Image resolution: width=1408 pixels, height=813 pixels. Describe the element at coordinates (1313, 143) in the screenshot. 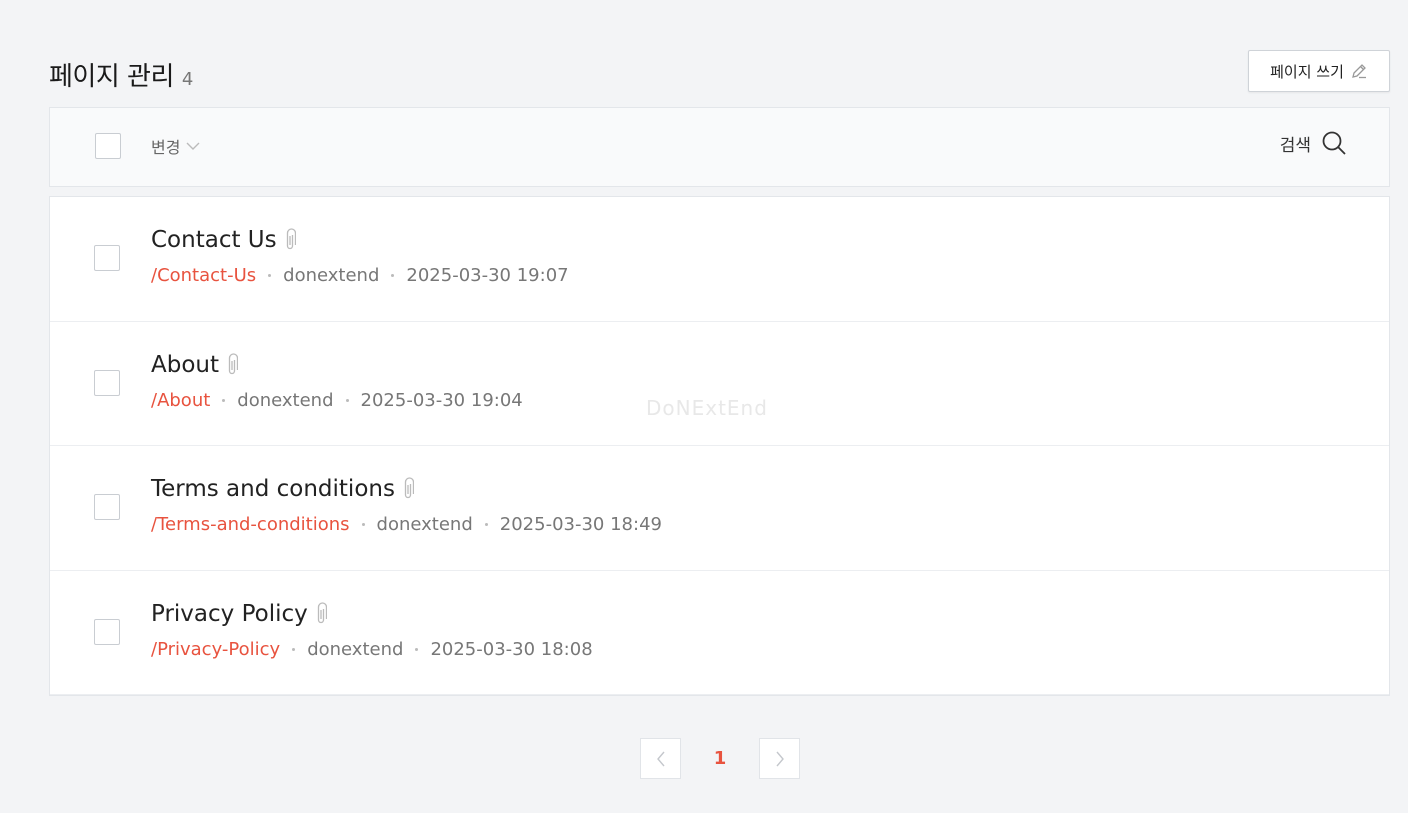

I see `search-button: 검색` at that location.